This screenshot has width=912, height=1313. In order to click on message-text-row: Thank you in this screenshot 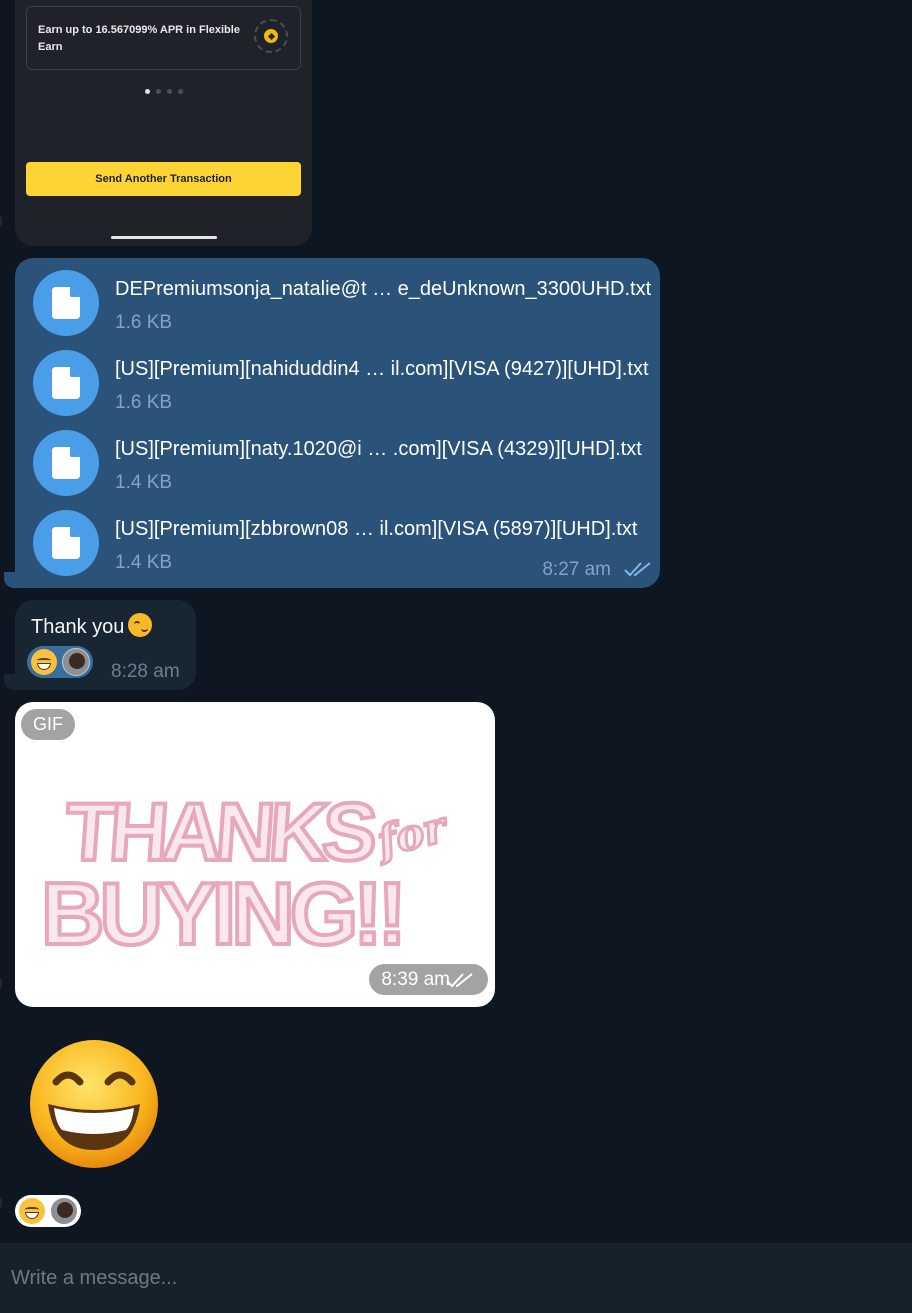, I will do `click(92, 626)`.